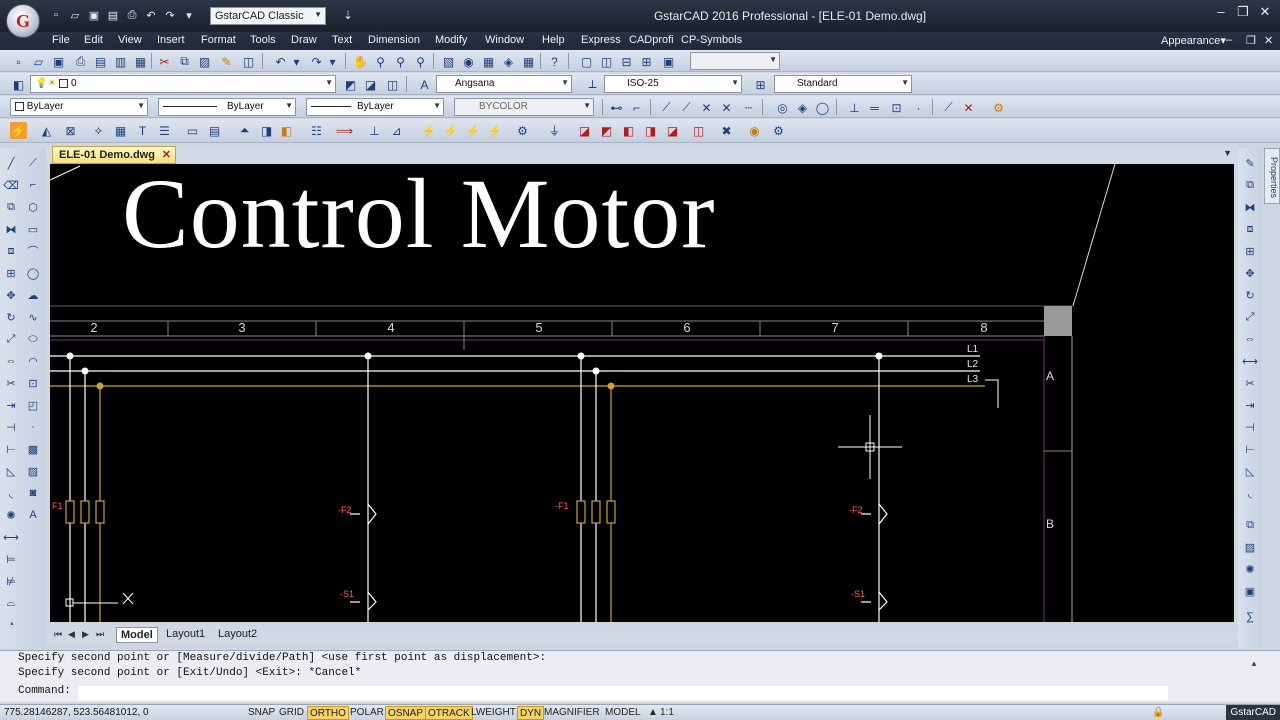  I want to click on cp-pipes-icon: ◫, so click(698, 130).